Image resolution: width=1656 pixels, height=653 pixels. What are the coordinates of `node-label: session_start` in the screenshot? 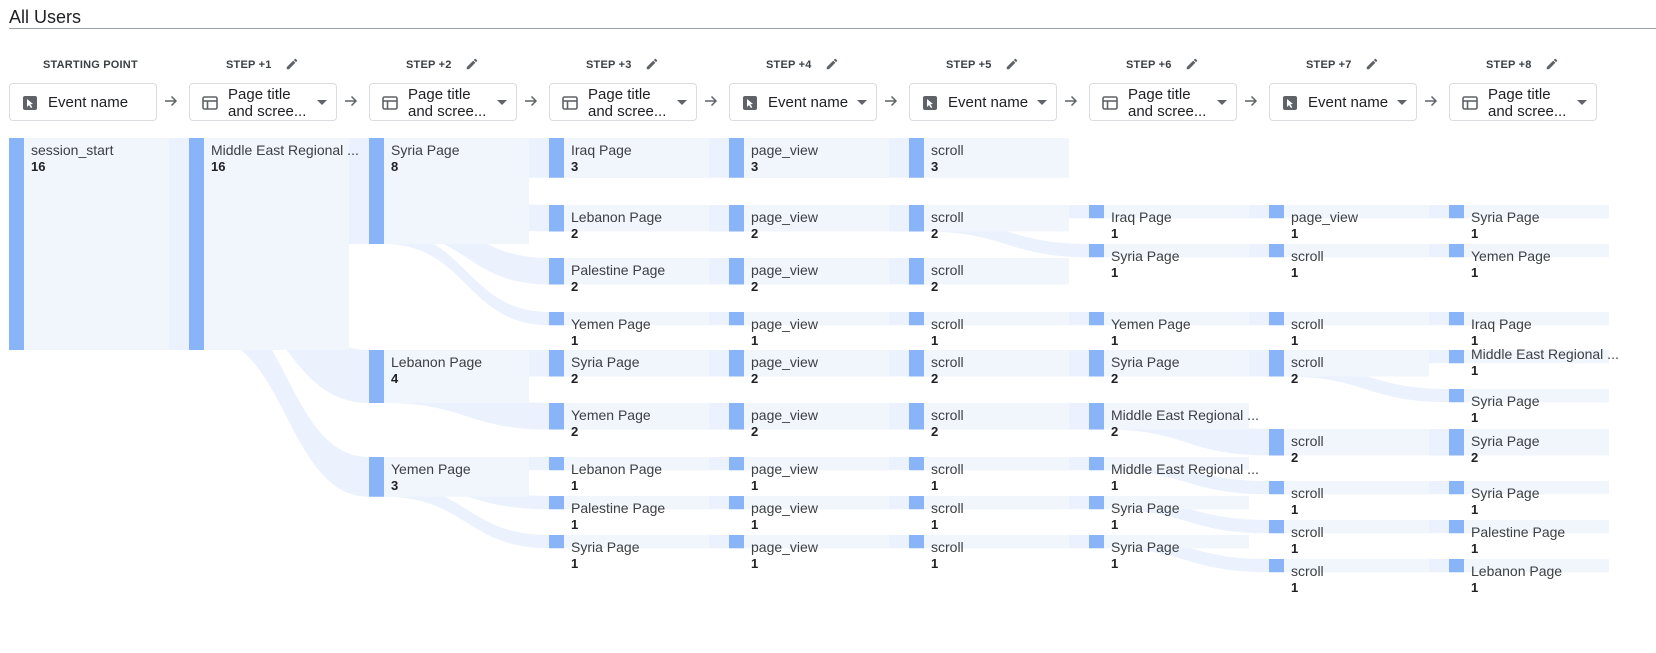 It's located at (72, 150).